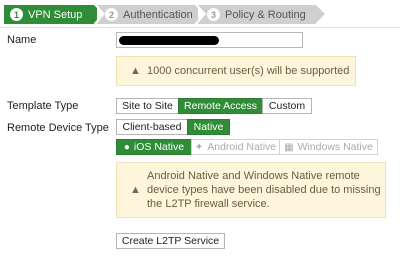 The height and width of the screenshot is (256, 400). I want to click on note-line: the L2TP firewall service., so click(208, 204).